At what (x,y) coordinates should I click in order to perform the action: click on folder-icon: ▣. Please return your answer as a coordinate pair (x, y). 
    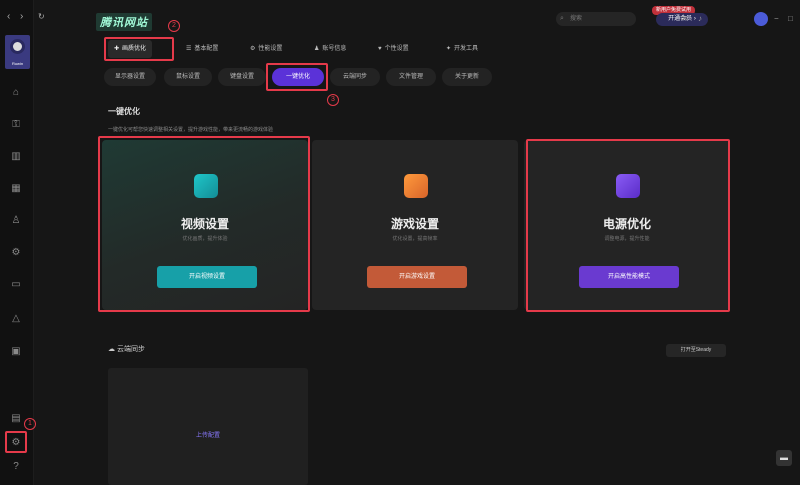
    Looking at the image, I should click on (16, 352).